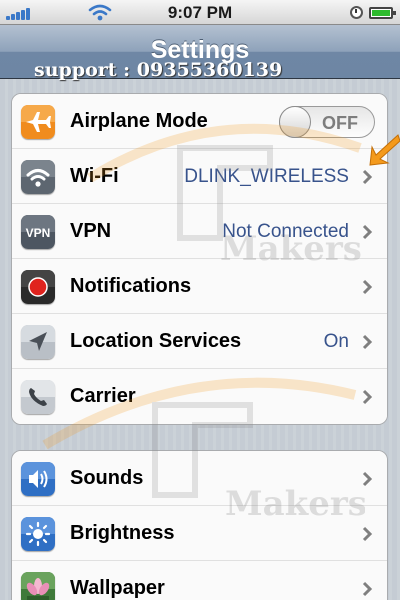  What do you see at coordinates (336, 341) in the screenshot?
I see `location-services-value: On` at bounding box center [336, 341].